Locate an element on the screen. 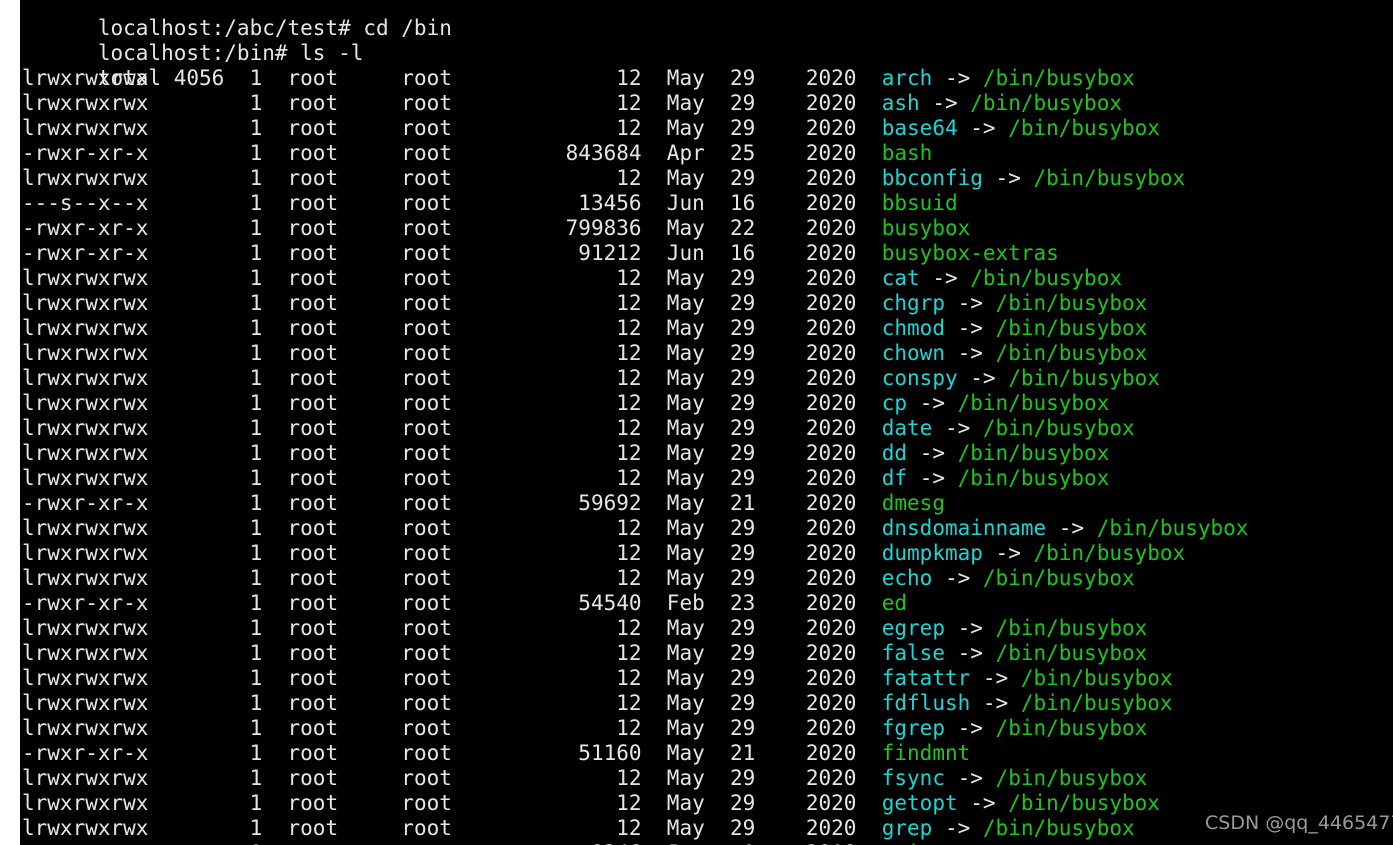 This screenshot has height=845, width=1393. file-name: fsync is located at coordinates (913, 778).